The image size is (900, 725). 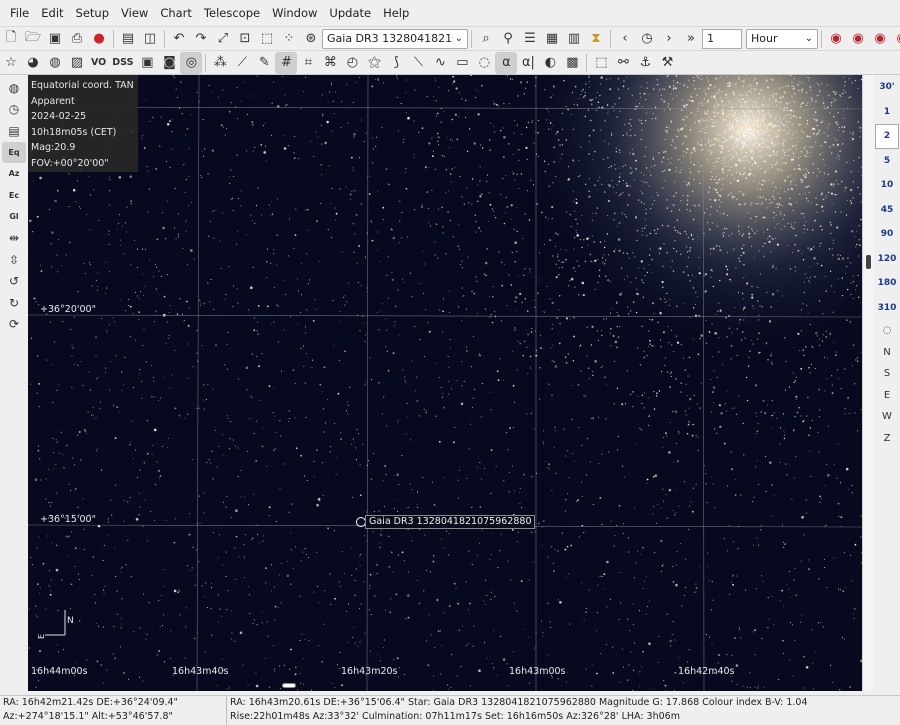 I want to click on new-chart-icon: 🗋, so click(x=11, y=39).